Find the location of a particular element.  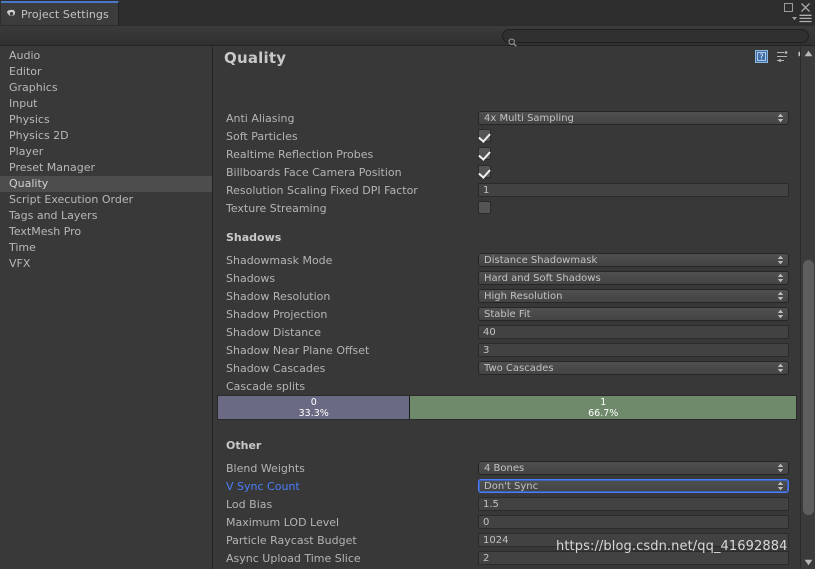

dropdown-value: Distance Shadowmask is located at coordinates (541, 260).